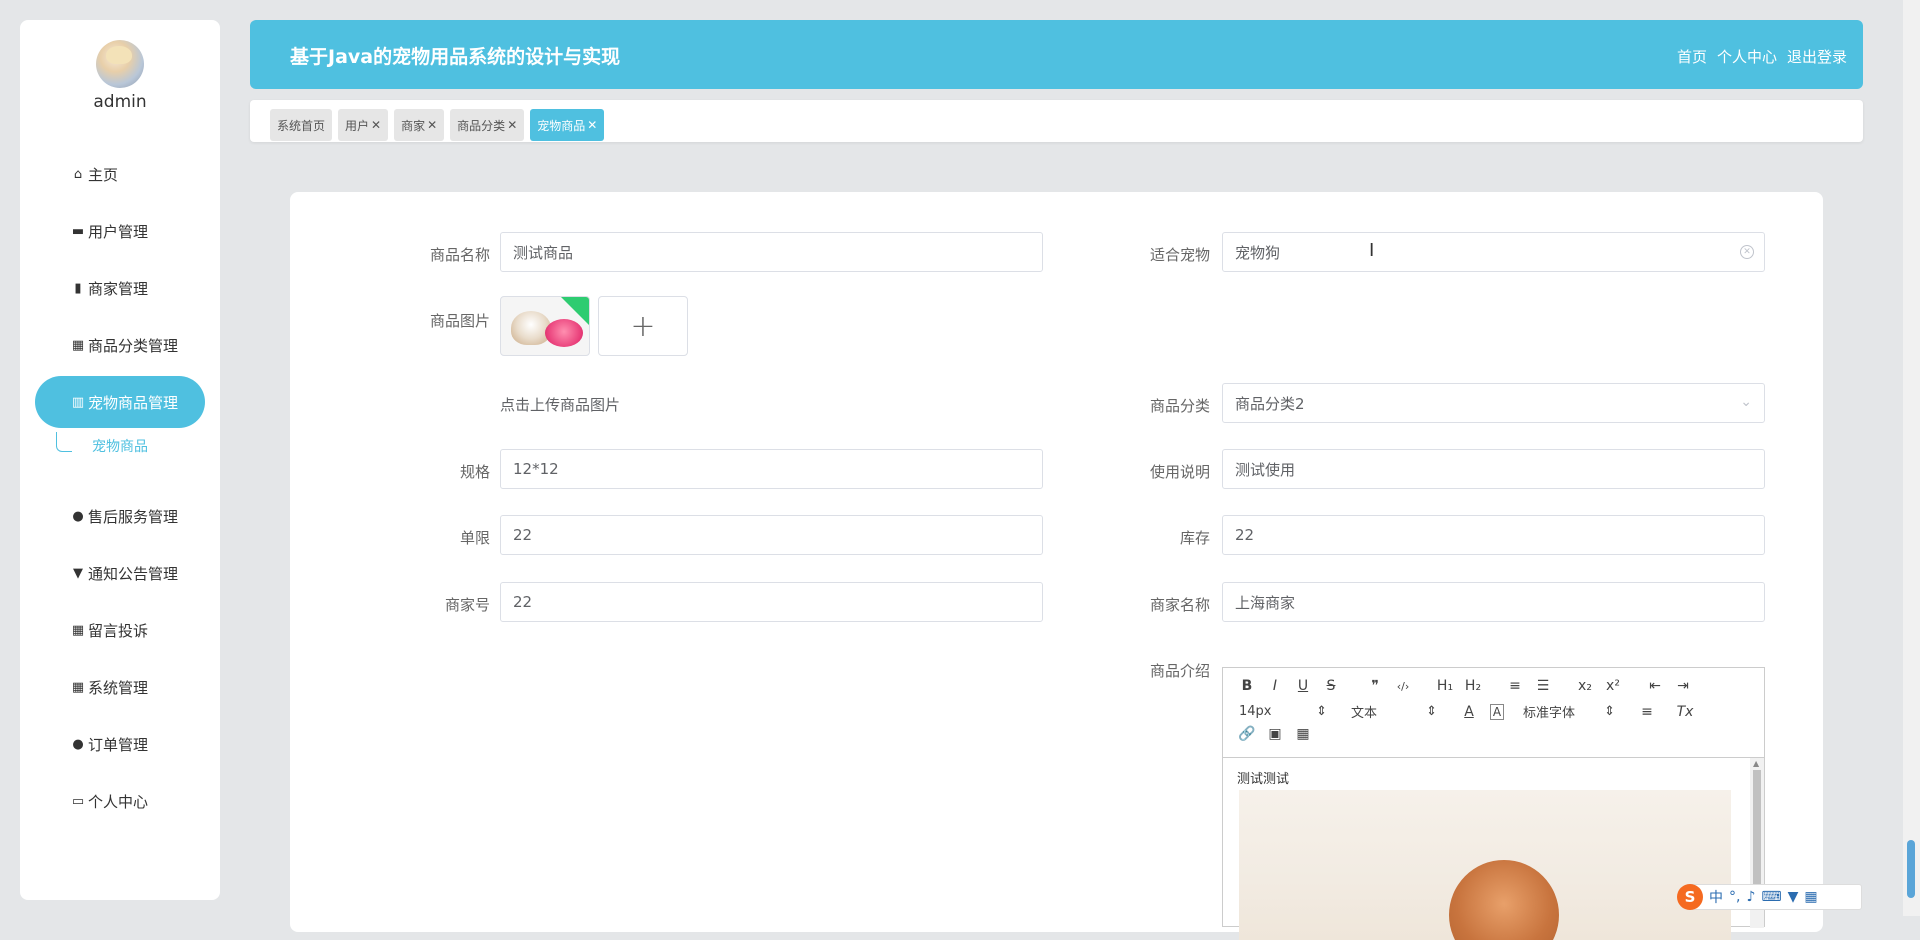 The image size is (1920, 940). I want to click on merchant-no-input: 22, so click(771, 602).